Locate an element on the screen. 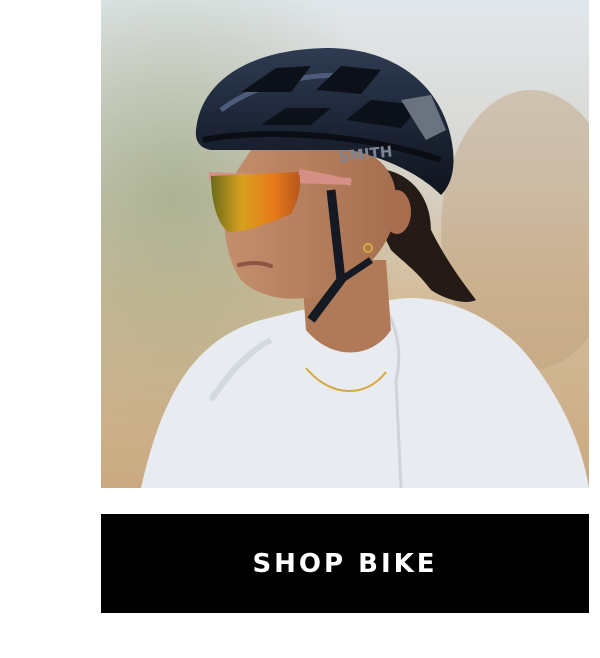 This screenshot has width=600, height=658. shop-bike-label: SHOP BIKE is located at coordinates (345, 563).